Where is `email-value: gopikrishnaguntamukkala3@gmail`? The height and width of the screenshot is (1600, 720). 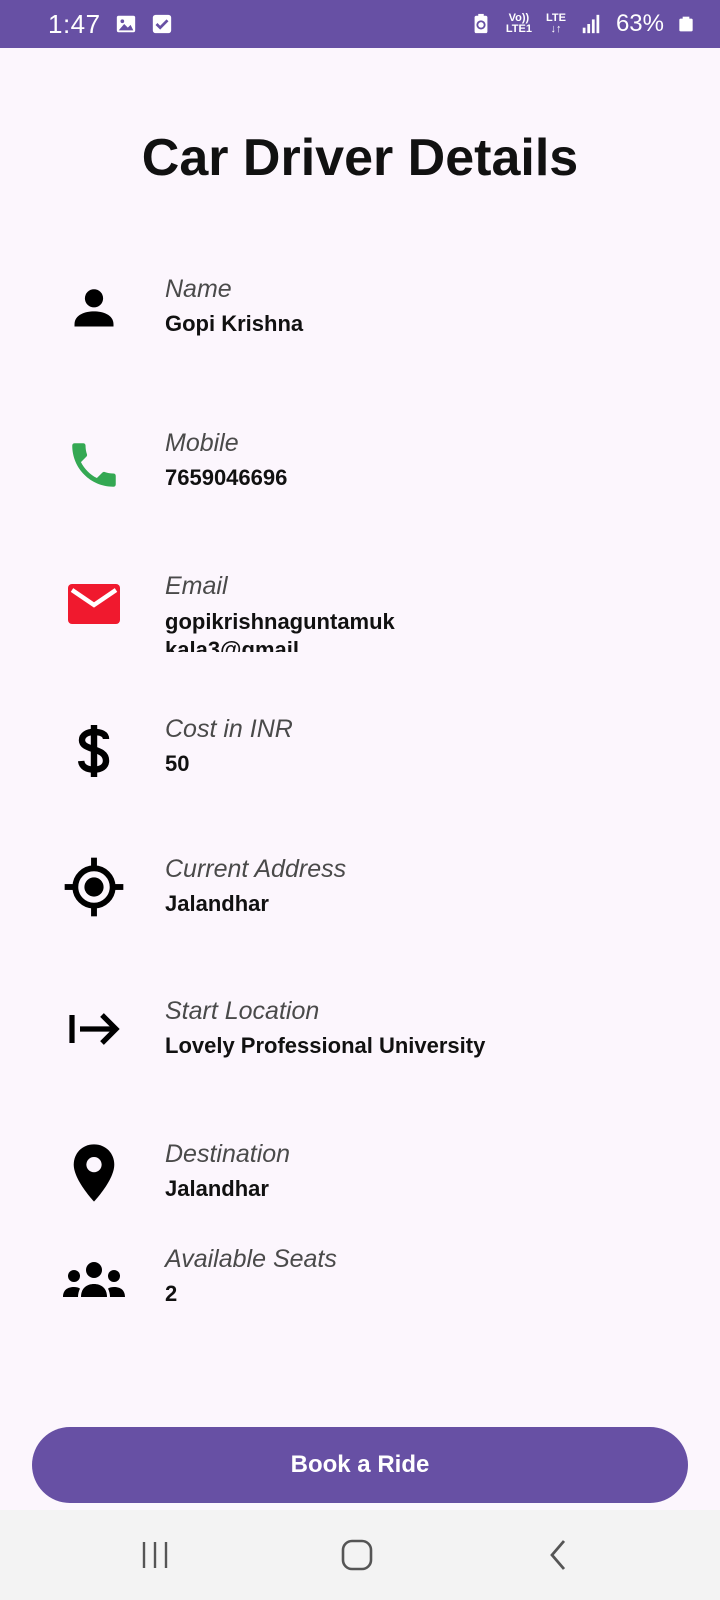 email-value: gopikrishnaguntamukkala3@gmail is located at coordinates (280, 630).